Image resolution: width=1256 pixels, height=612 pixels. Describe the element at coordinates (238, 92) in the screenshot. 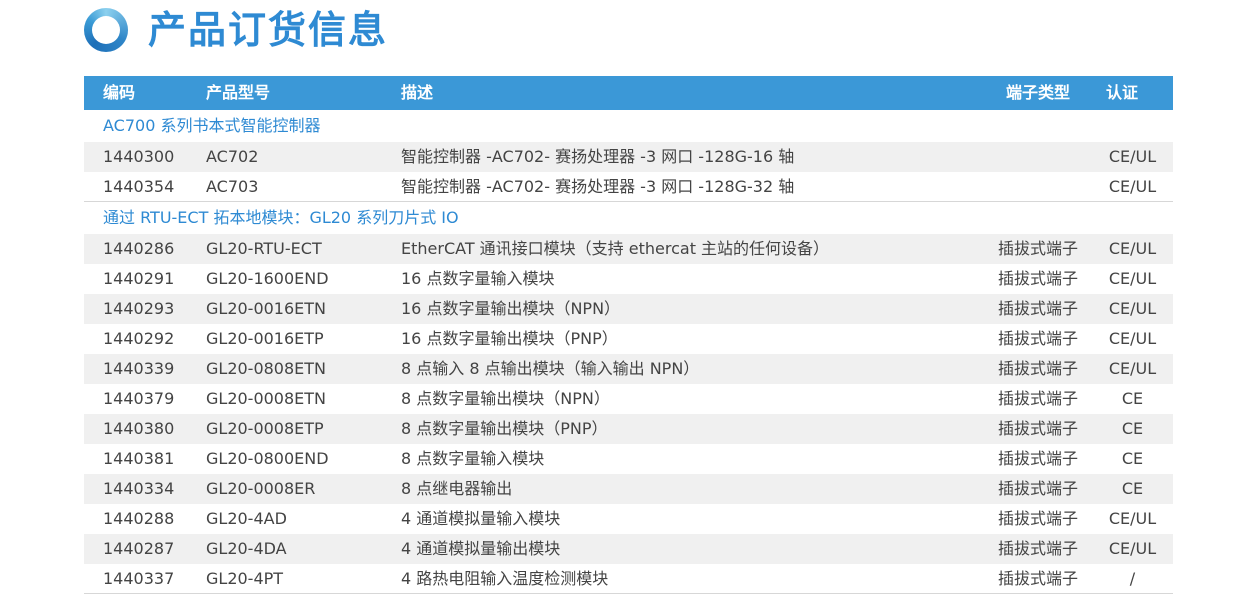

I see `header-model: 产品型号` at that location.